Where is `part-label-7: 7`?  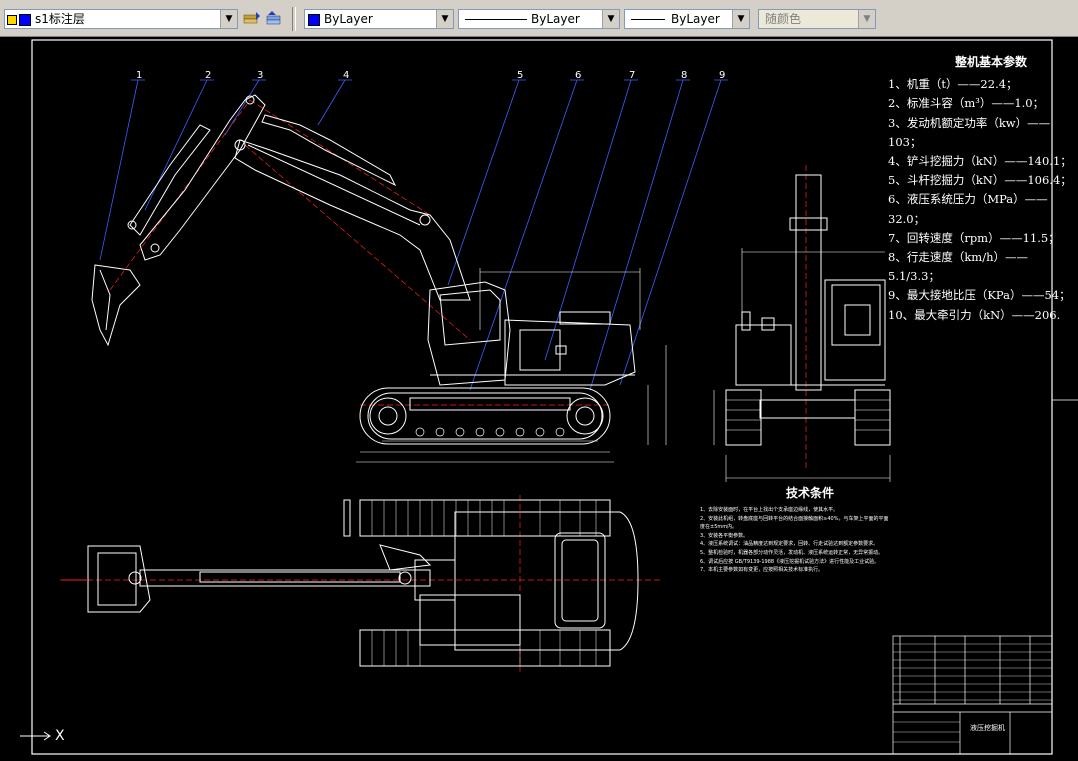
part-label-7: 7 is located at coordinates (632, 75).